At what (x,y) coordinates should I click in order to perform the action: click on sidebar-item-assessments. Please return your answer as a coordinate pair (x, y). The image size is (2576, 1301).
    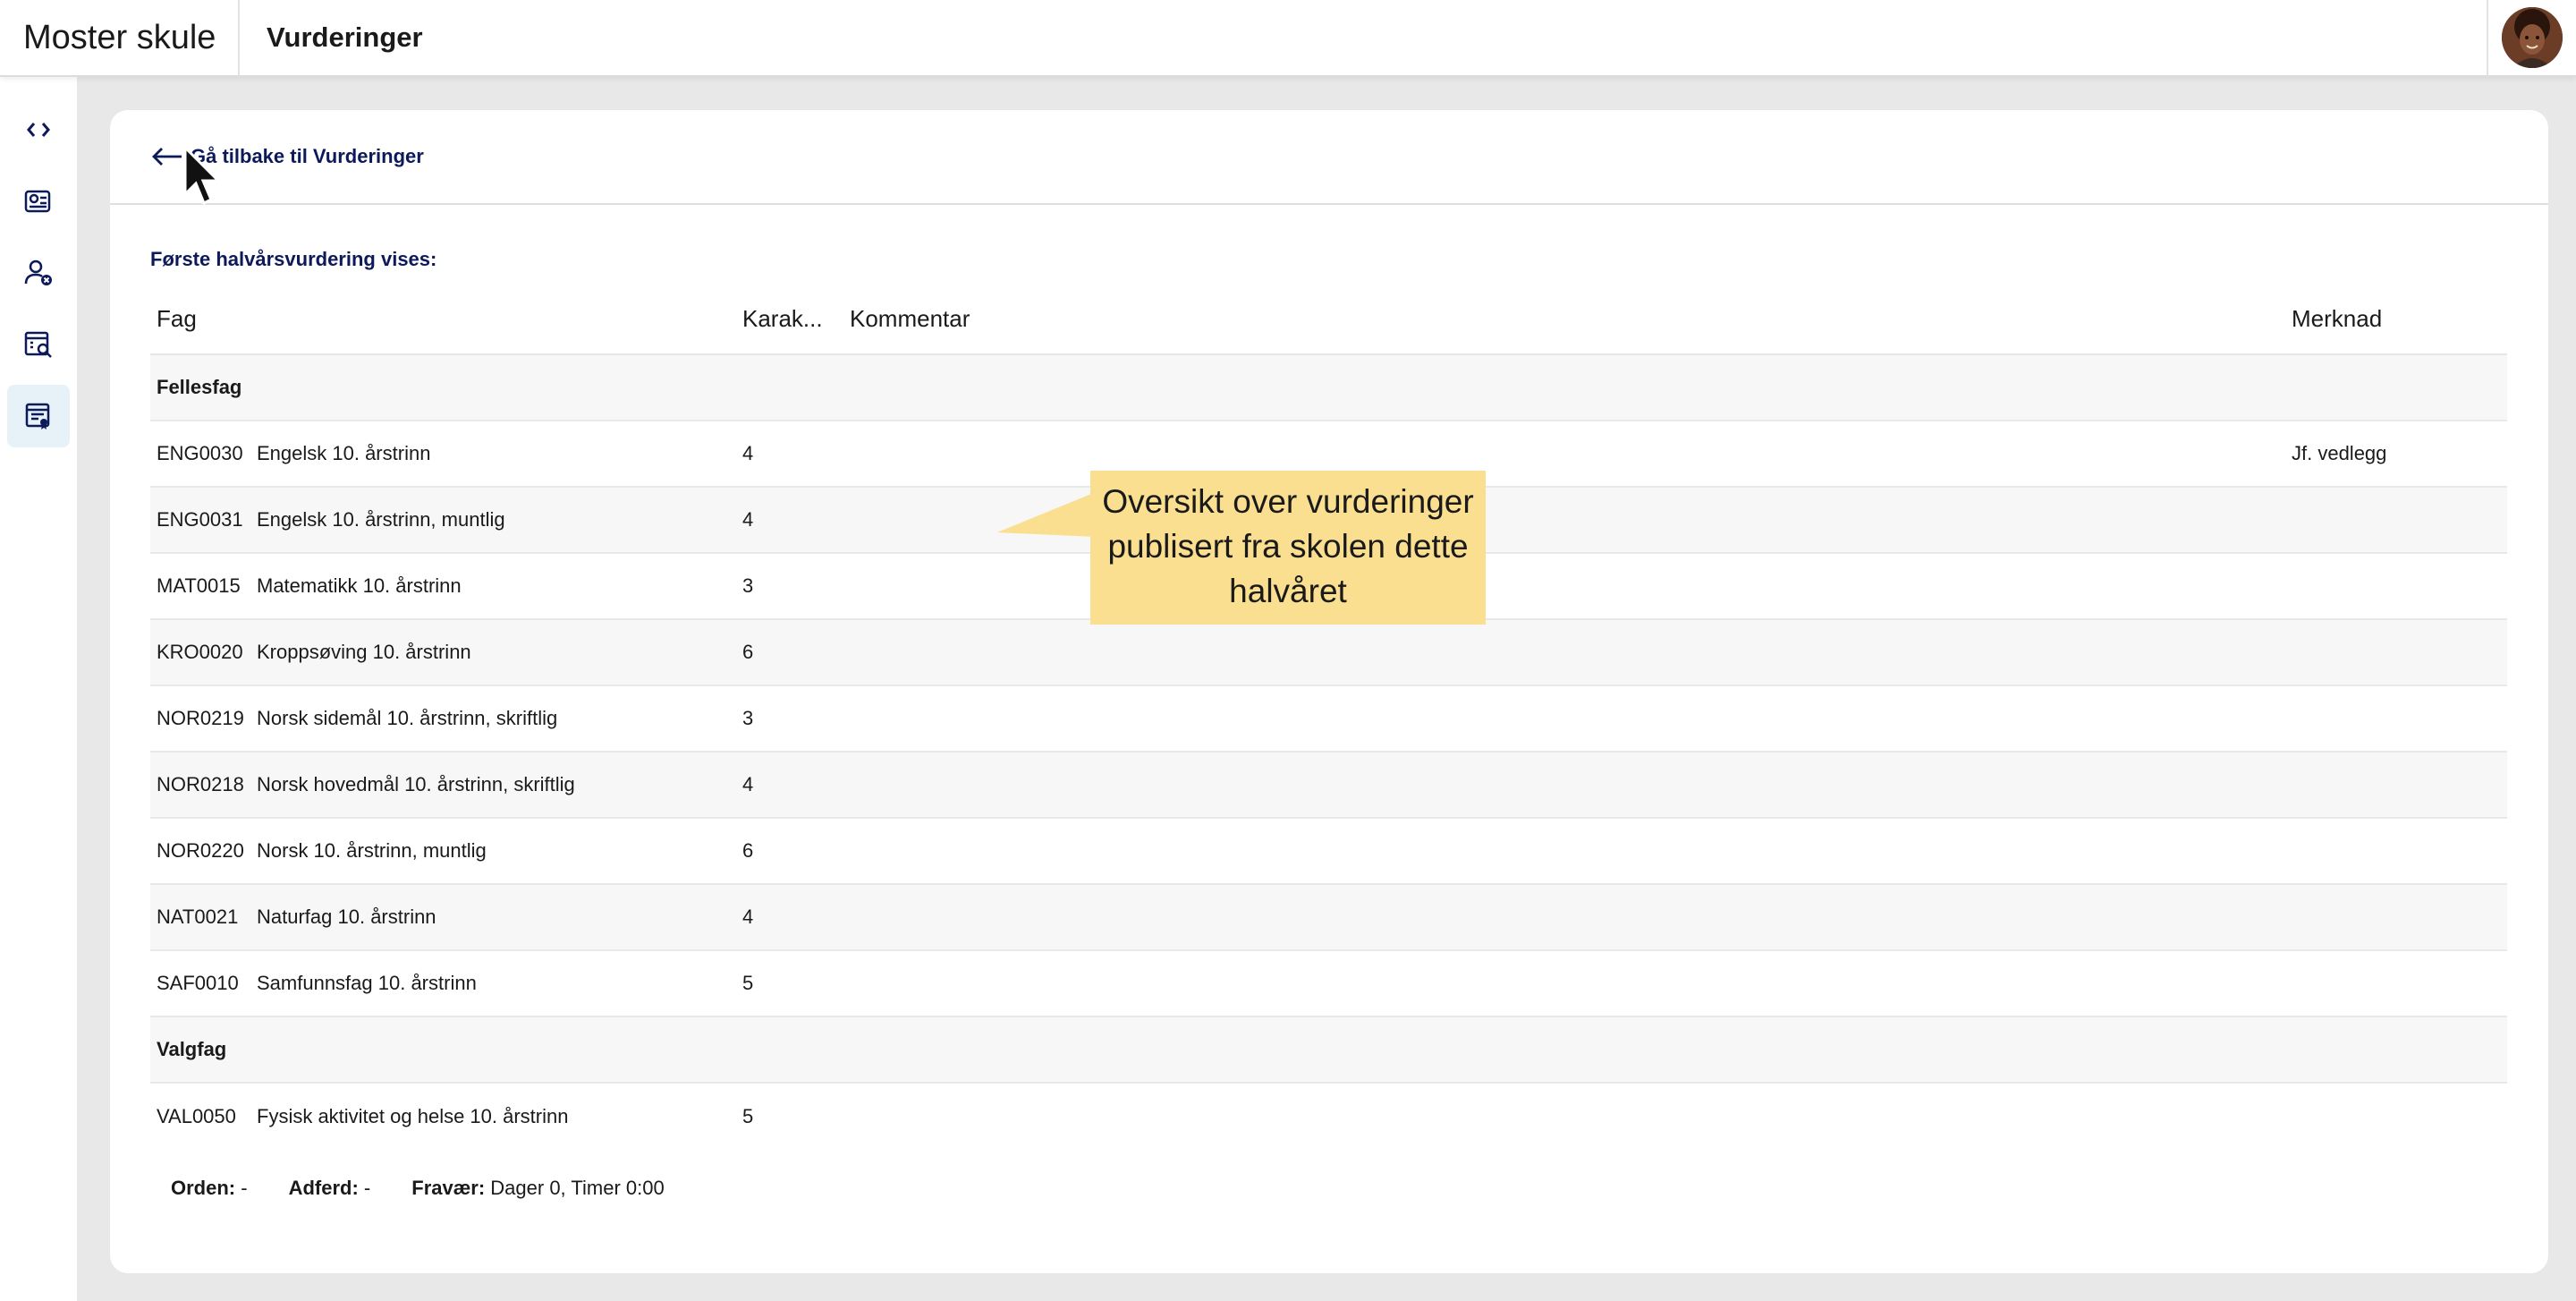
    Looking at the image, I should click on (38, 416).